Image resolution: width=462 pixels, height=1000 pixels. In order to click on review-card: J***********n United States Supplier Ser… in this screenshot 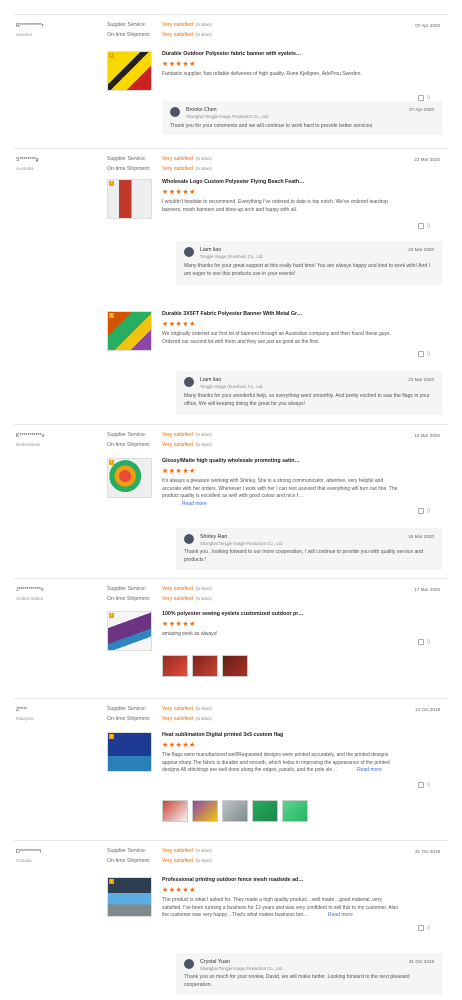, I will do `click(231, 635)`.